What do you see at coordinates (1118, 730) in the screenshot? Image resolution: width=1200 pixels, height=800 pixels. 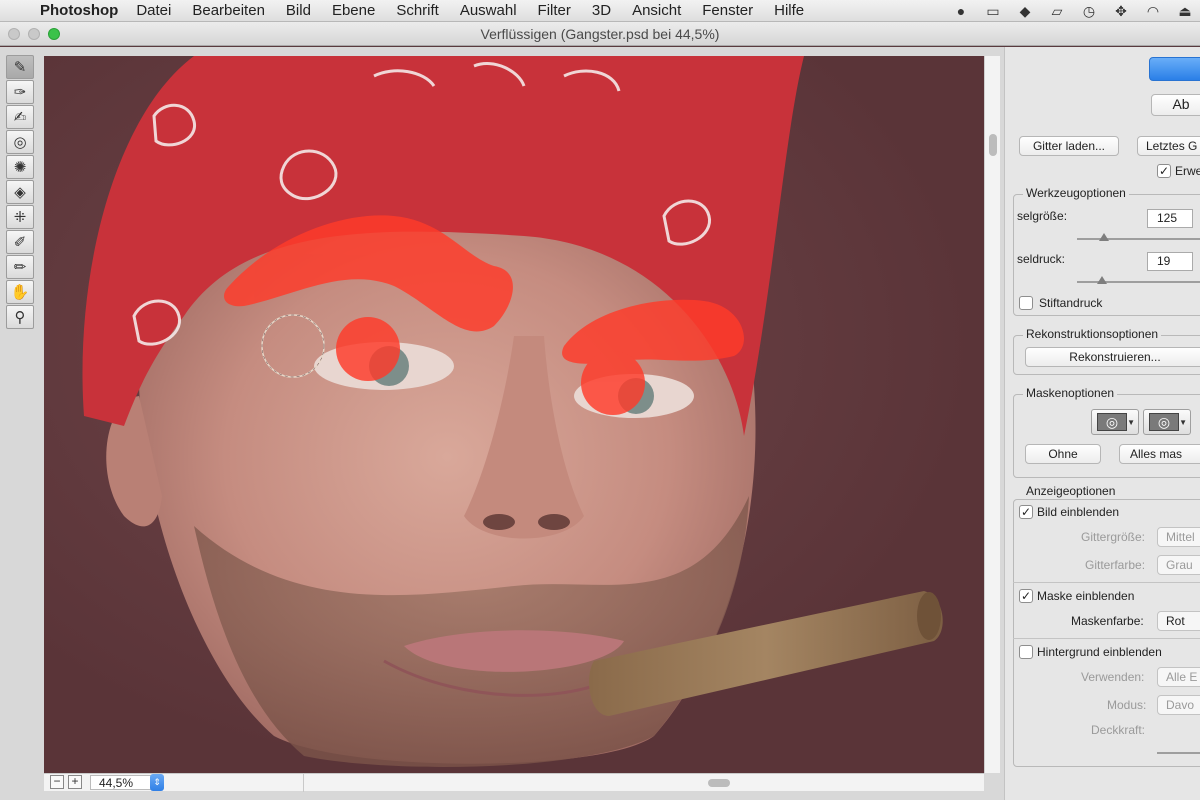 I see `opacity-label: Deckkraft:` at bounding box center [1118, 730].